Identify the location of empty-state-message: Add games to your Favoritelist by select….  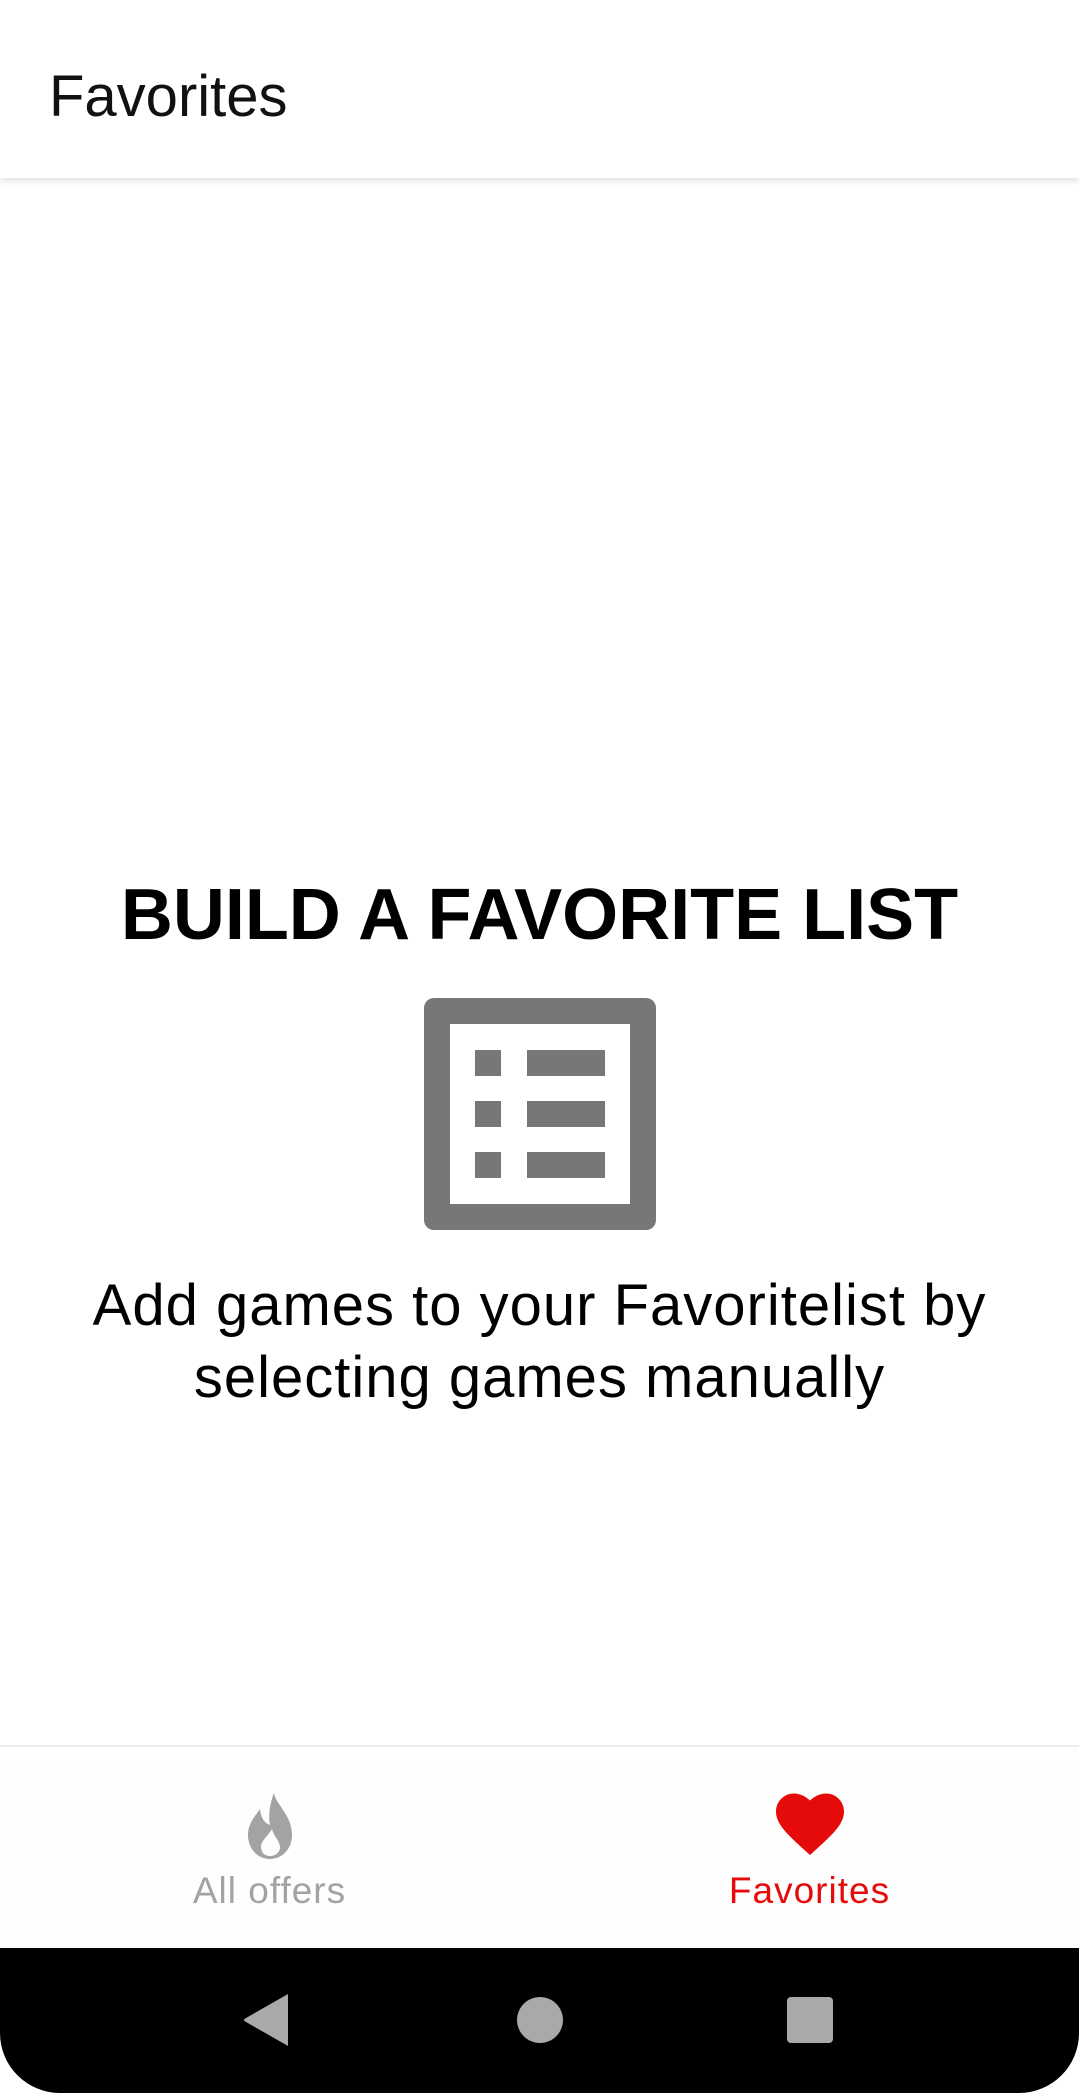
(539, 1341).